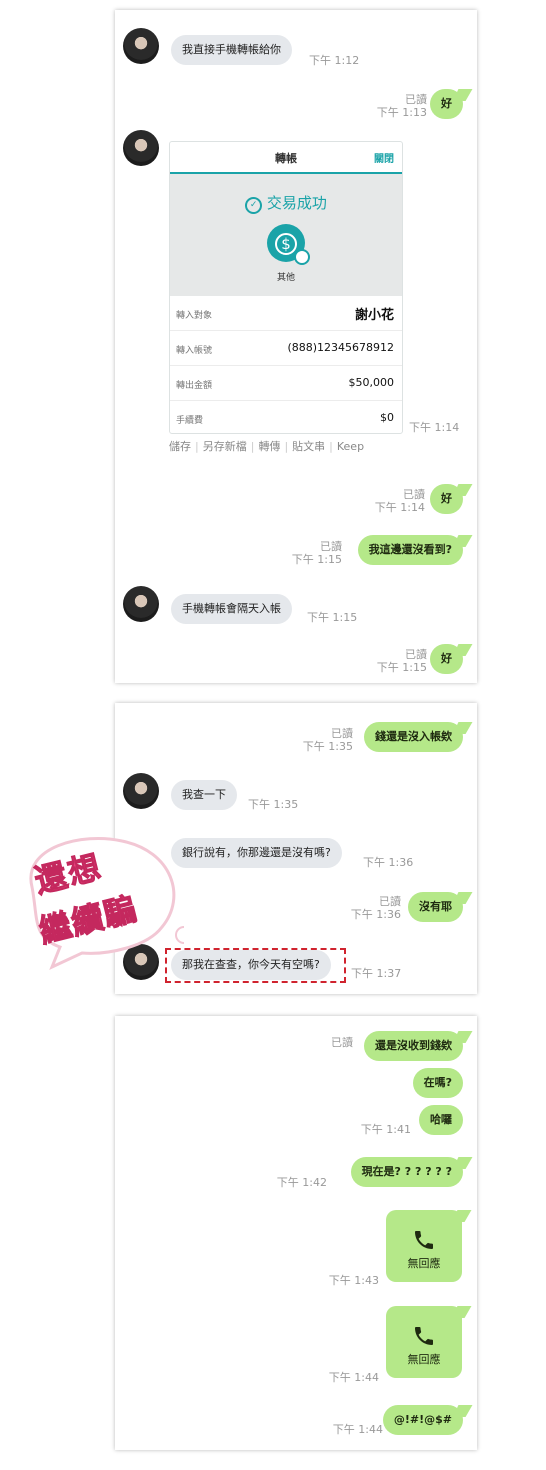 This screenshot has width=546, height=1470. What do you see at coordinates (286, 417) in the screenshot?
I see `detail-row: 手續費 $0` at bounding box center [286, 417].